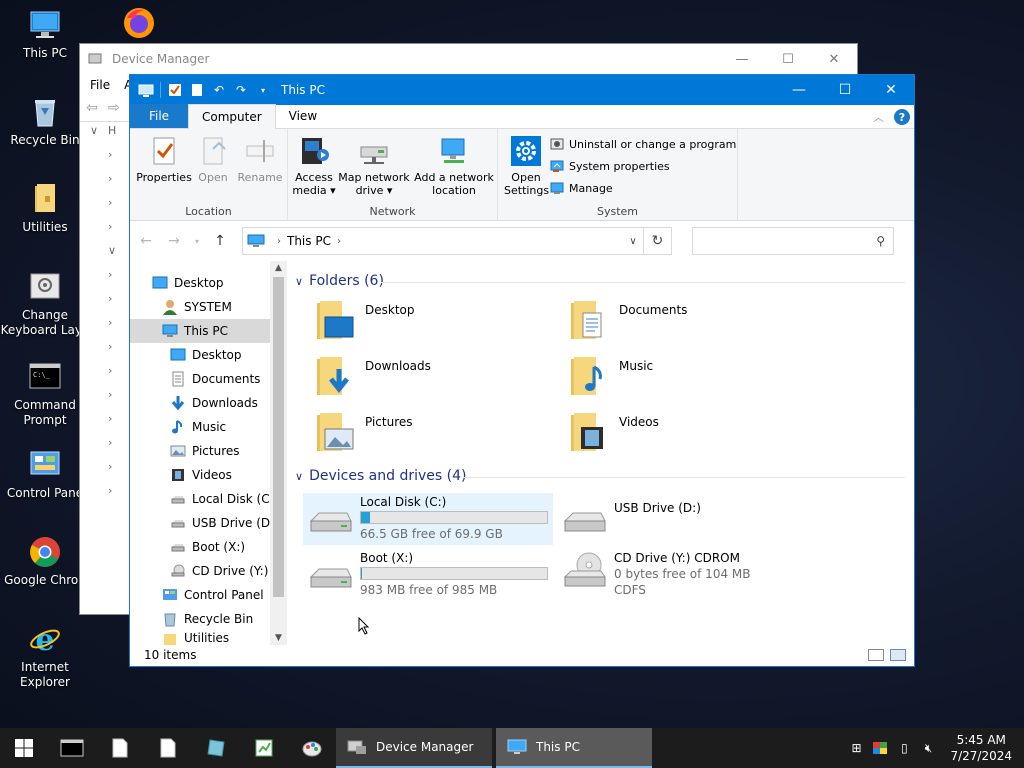 The height and width of the screenshot is (768, 1024). I want to click on display-color-icon, so click(880, 748).